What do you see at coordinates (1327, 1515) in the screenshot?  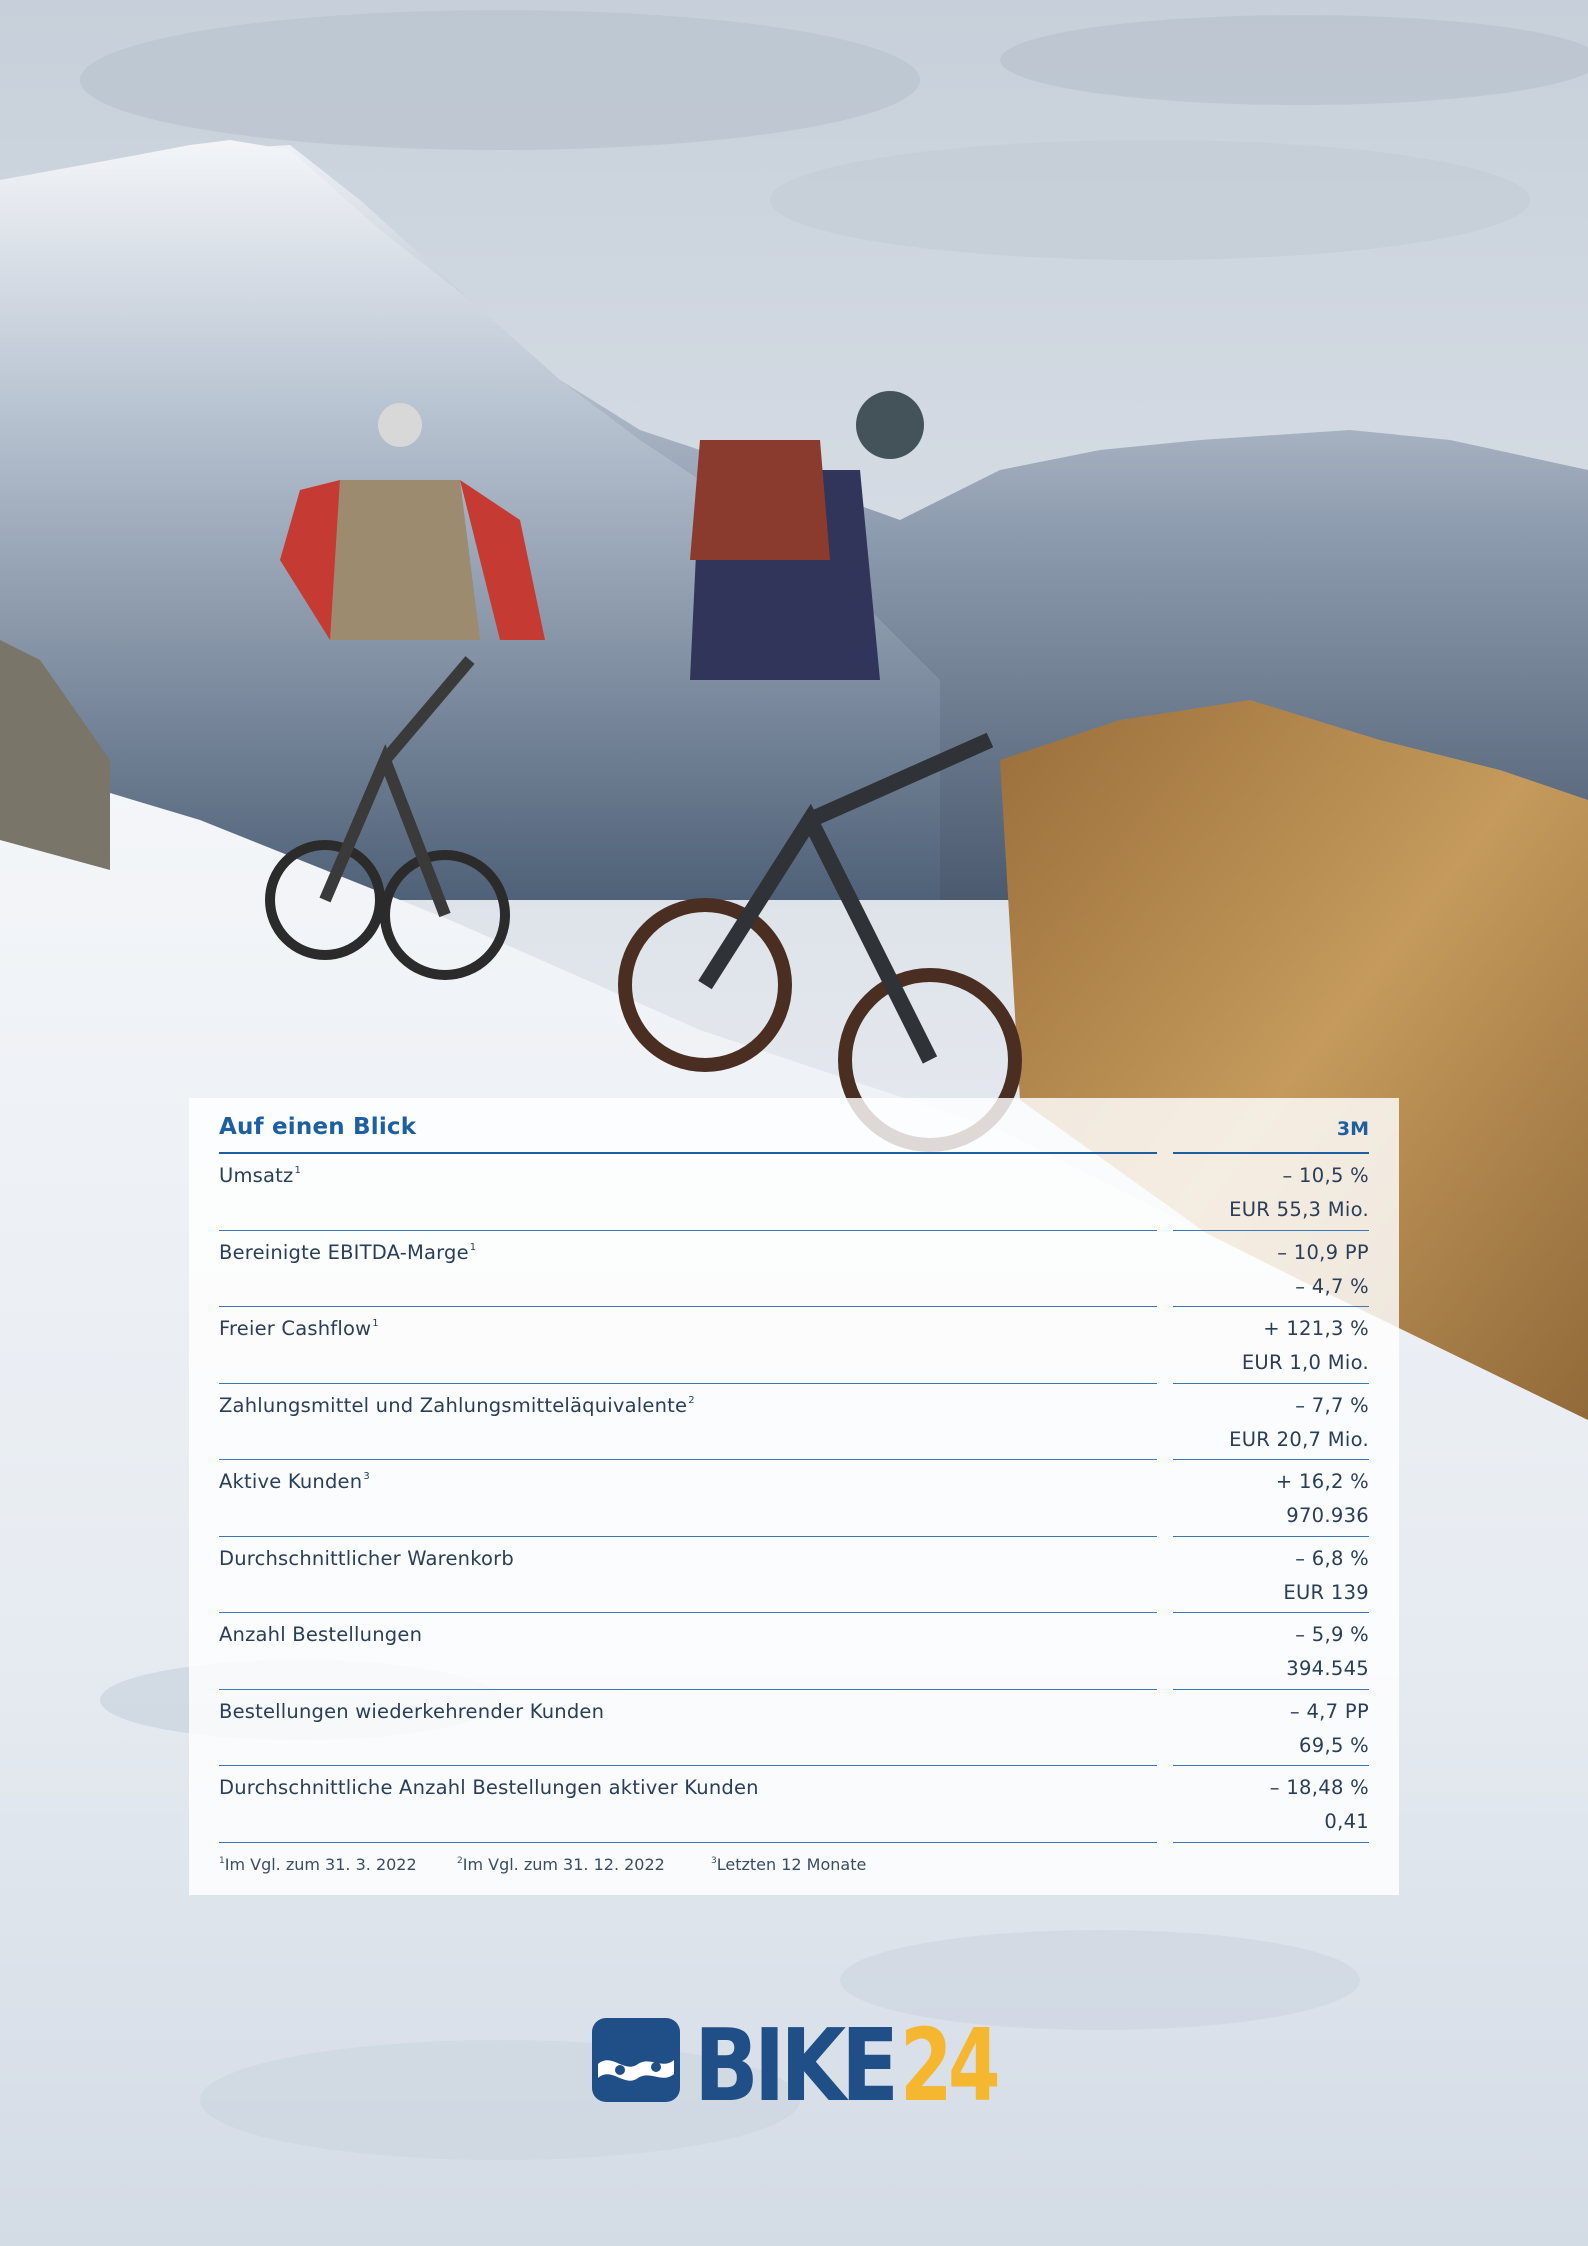 I see `row-value: 970.936` at bounding box center [1327, 1515].